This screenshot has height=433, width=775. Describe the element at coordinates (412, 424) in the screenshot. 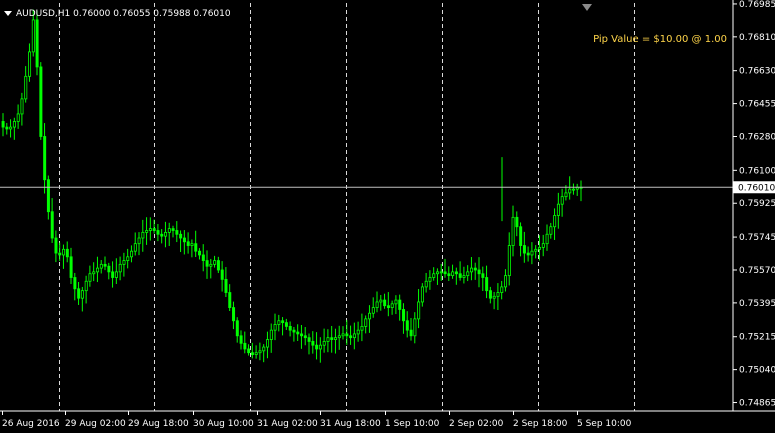

I see `x-tick-label: 1 Sep 10:00` at that location.